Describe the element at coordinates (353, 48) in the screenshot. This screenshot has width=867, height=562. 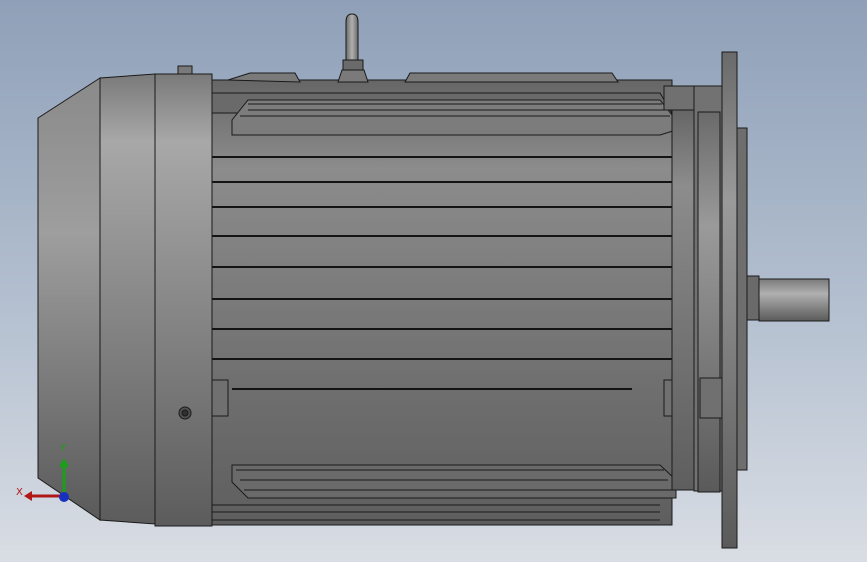
I see `lifting-eye-bolt` at that location.